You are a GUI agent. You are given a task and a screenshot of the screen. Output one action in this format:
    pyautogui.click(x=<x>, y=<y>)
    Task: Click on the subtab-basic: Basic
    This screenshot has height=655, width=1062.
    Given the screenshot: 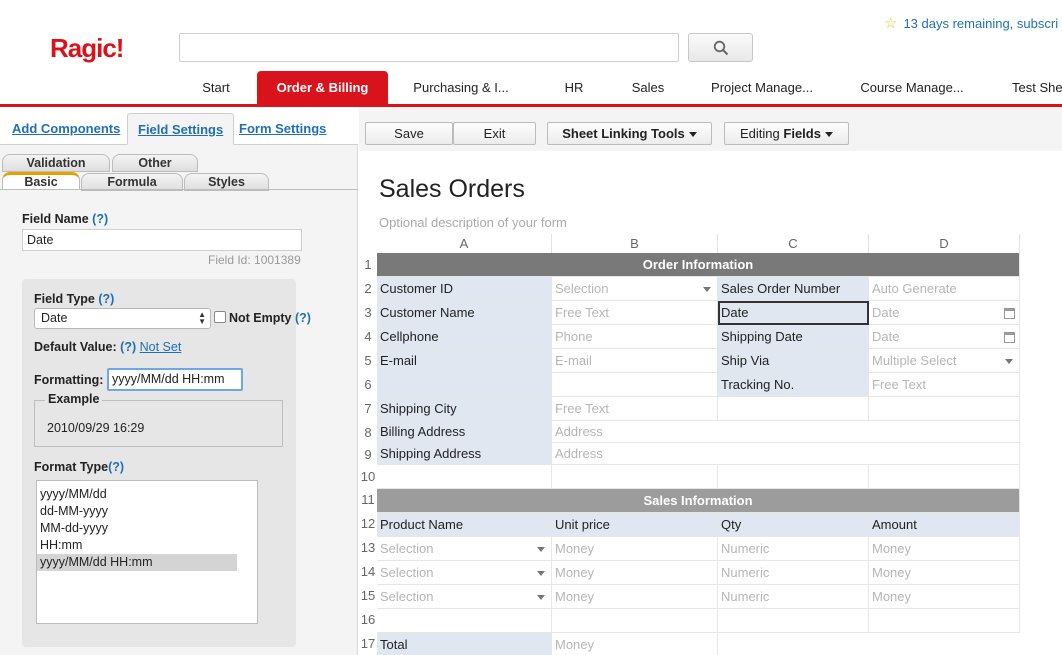 What is the action you would take?
    pyautogui.click(x=41, y=181)
    